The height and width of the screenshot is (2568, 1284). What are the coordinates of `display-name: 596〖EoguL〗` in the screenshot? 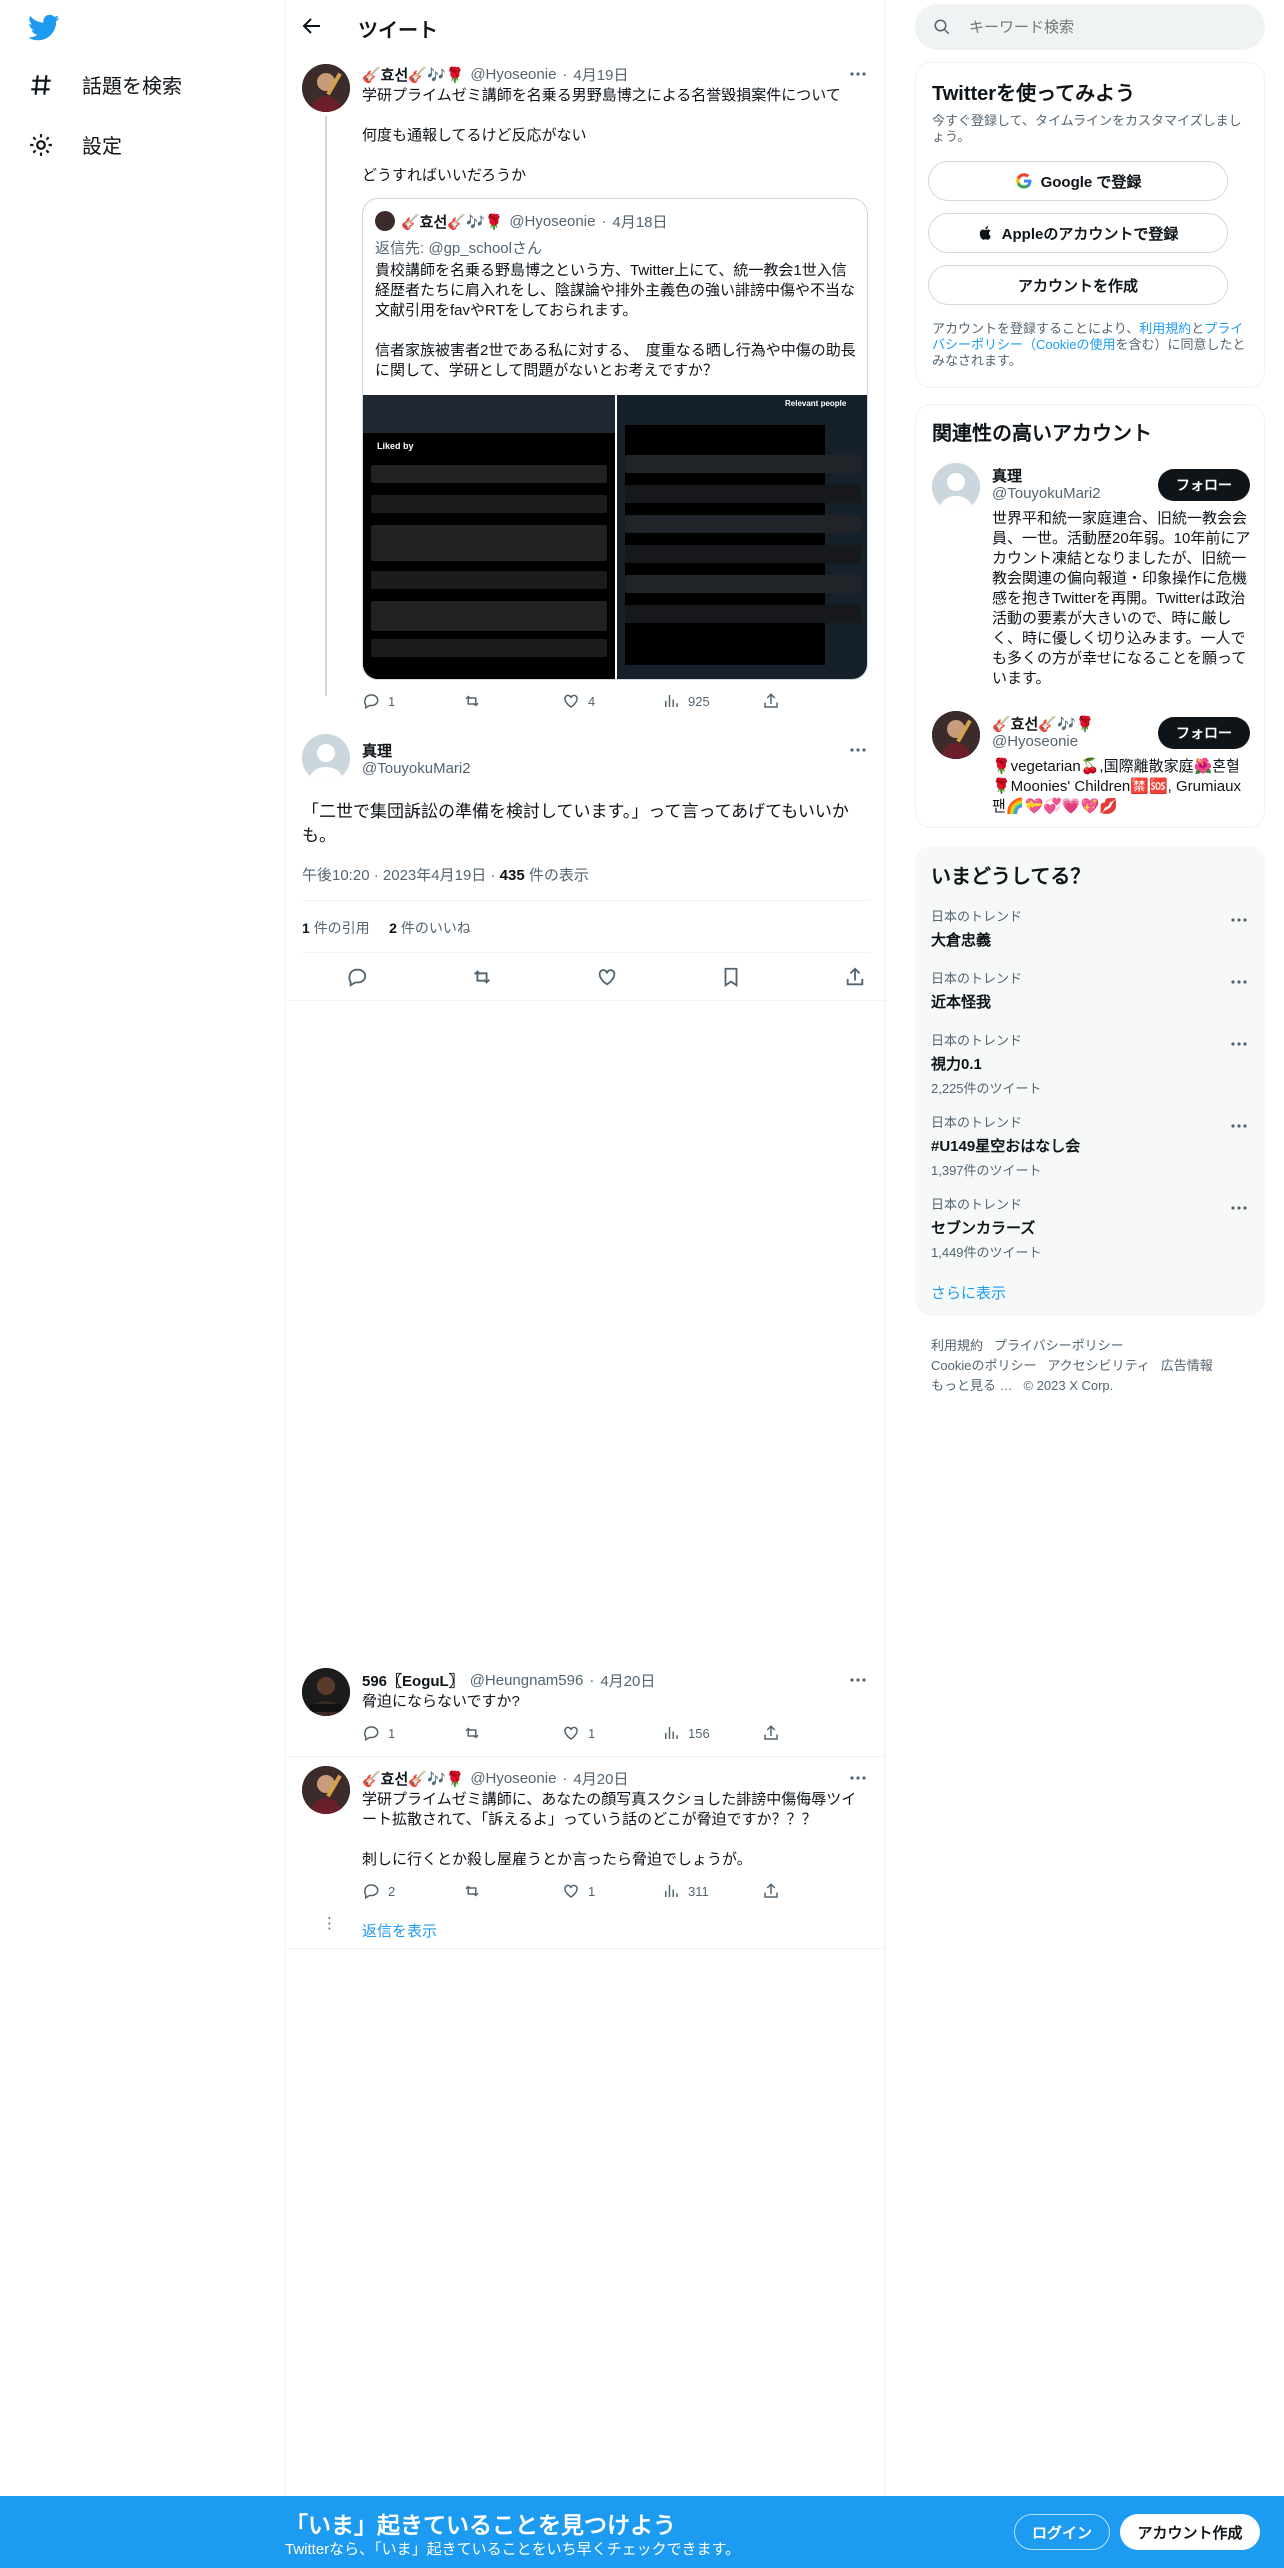 It's located at (413, 1680).